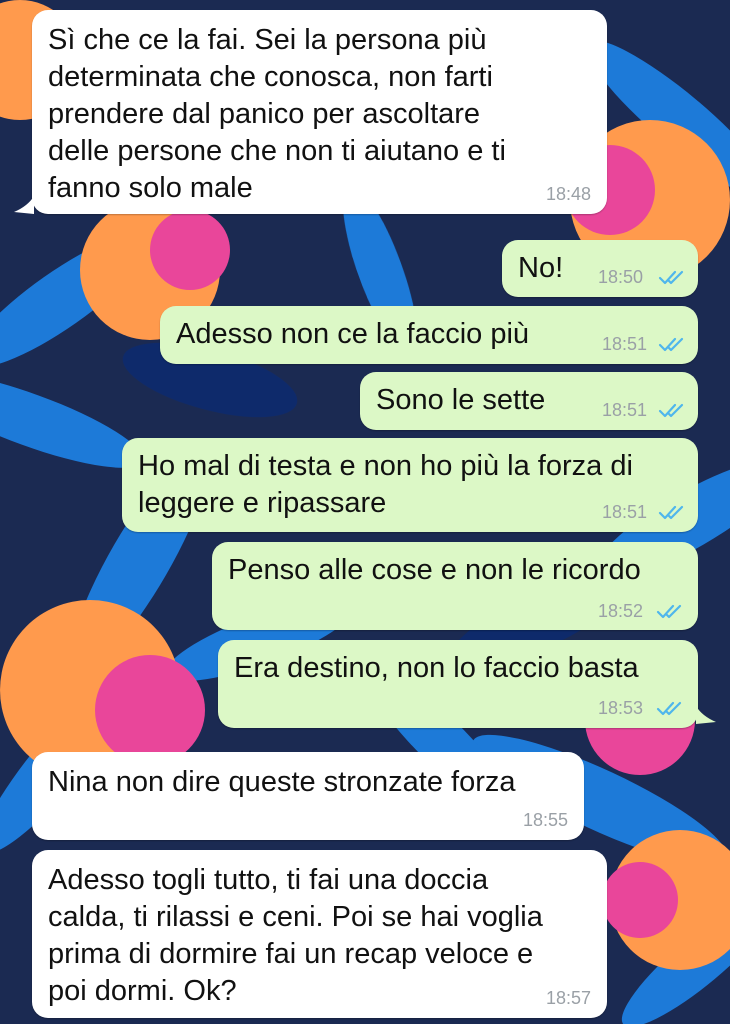 Image resolution: width=730 pixels, height=1024 pixels. Describe the element at coordinates (621, 611) in the screenshot. I see `message-timestamp: 18:52` at that location.